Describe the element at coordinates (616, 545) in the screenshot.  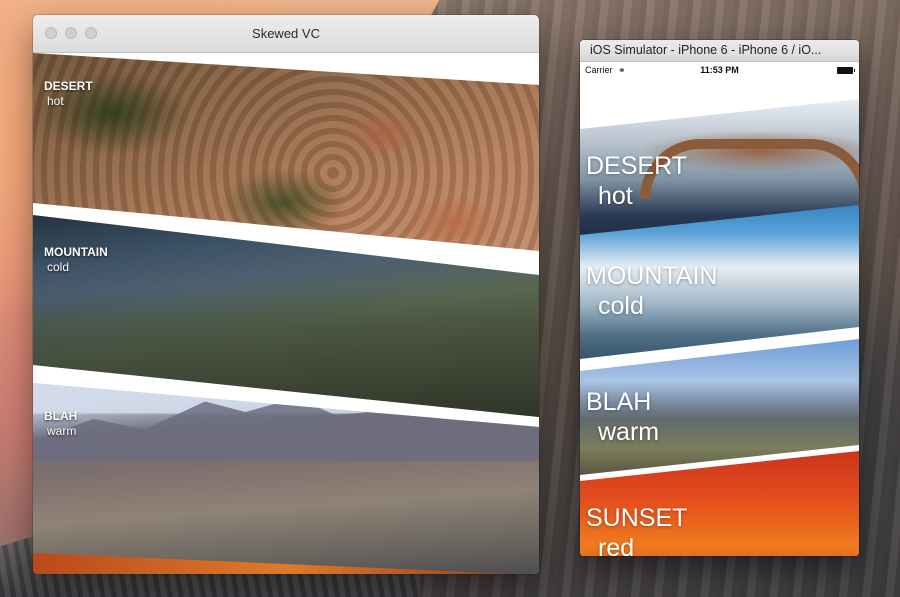
I see `band-subtitle: red` at that location.